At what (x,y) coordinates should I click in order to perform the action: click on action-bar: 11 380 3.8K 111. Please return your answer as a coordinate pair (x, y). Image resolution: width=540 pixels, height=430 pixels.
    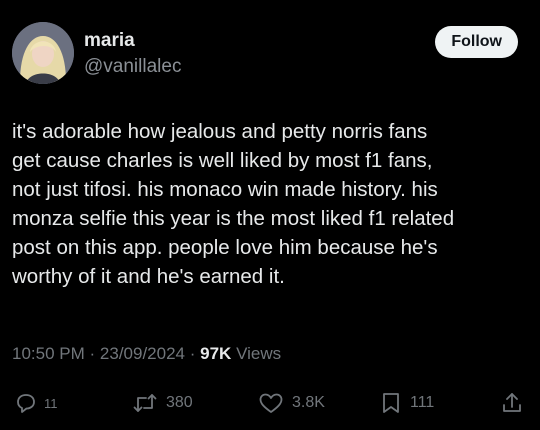
    Looking at the image, I should click on (270, 403).